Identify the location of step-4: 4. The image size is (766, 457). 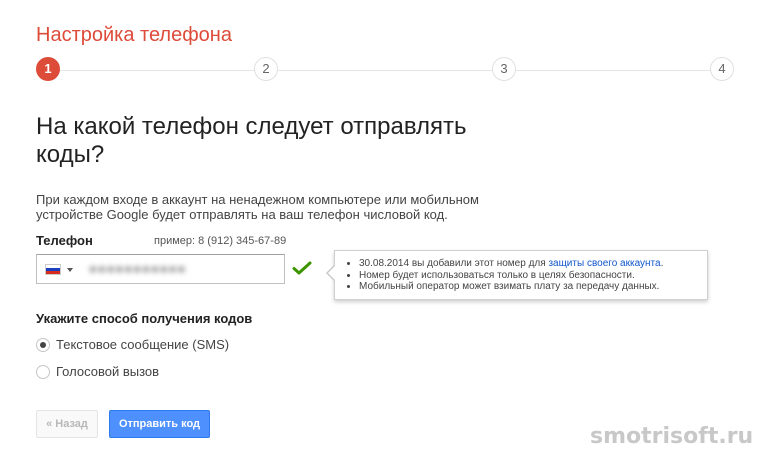
(722, 69).